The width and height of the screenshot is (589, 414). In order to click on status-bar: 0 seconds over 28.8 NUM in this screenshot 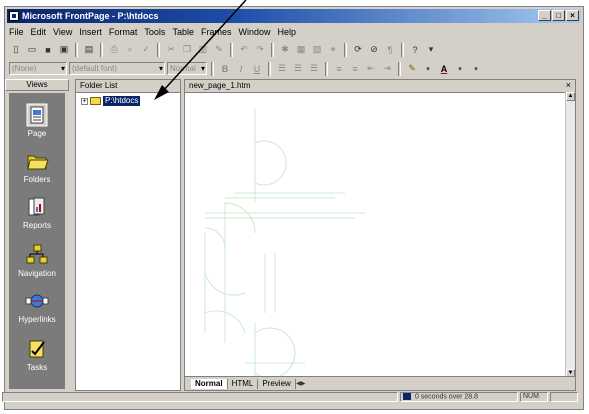, I will do `click(290, 397)`.